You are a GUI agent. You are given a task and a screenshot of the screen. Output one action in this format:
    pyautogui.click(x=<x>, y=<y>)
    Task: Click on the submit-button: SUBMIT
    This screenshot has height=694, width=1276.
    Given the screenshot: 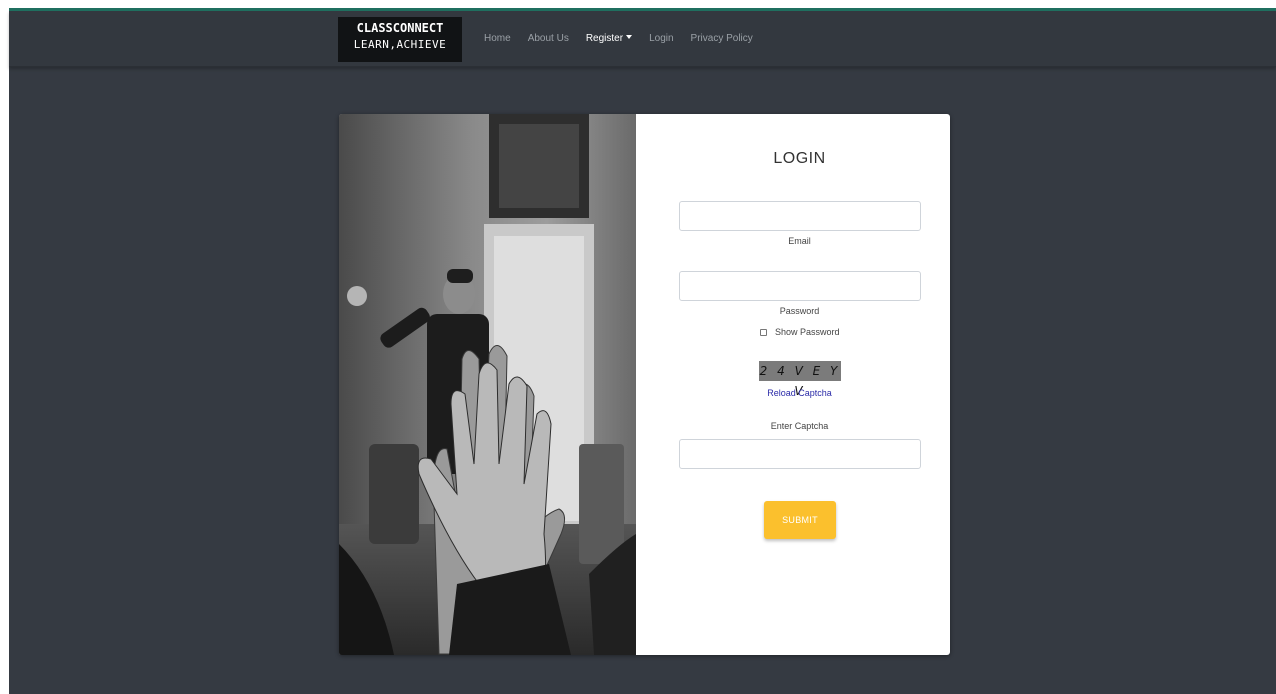 What is the action you would take?
    pyautogui.click(x=800, y=520)
    